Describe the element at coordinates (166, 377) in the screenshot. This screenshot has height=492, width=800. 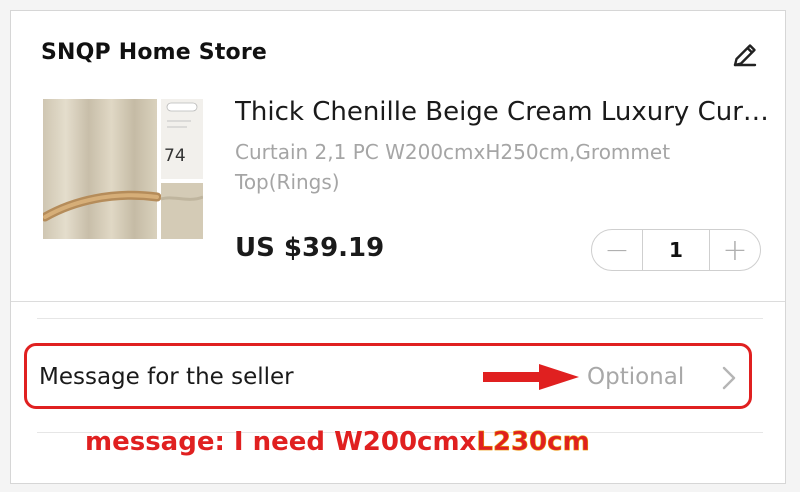
I see `message-for-seller-label: Message for the seller` at that location.